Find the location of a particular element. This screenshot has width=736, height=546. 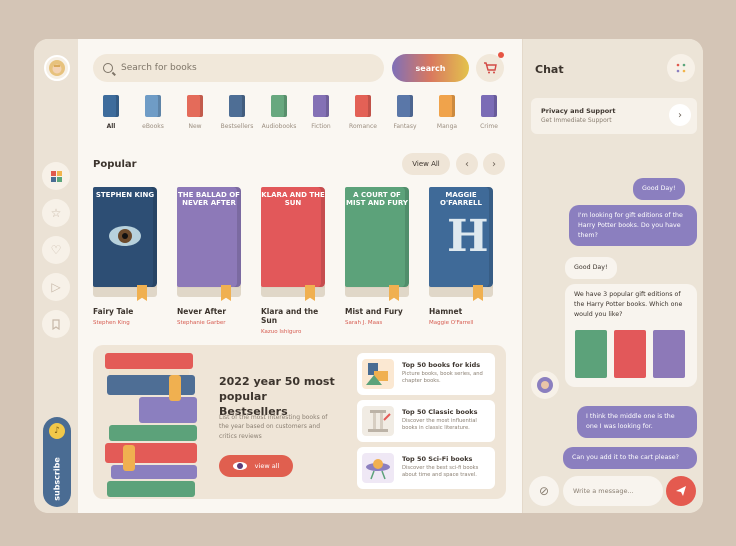

romance-icon is located at coordinates (363, 106).